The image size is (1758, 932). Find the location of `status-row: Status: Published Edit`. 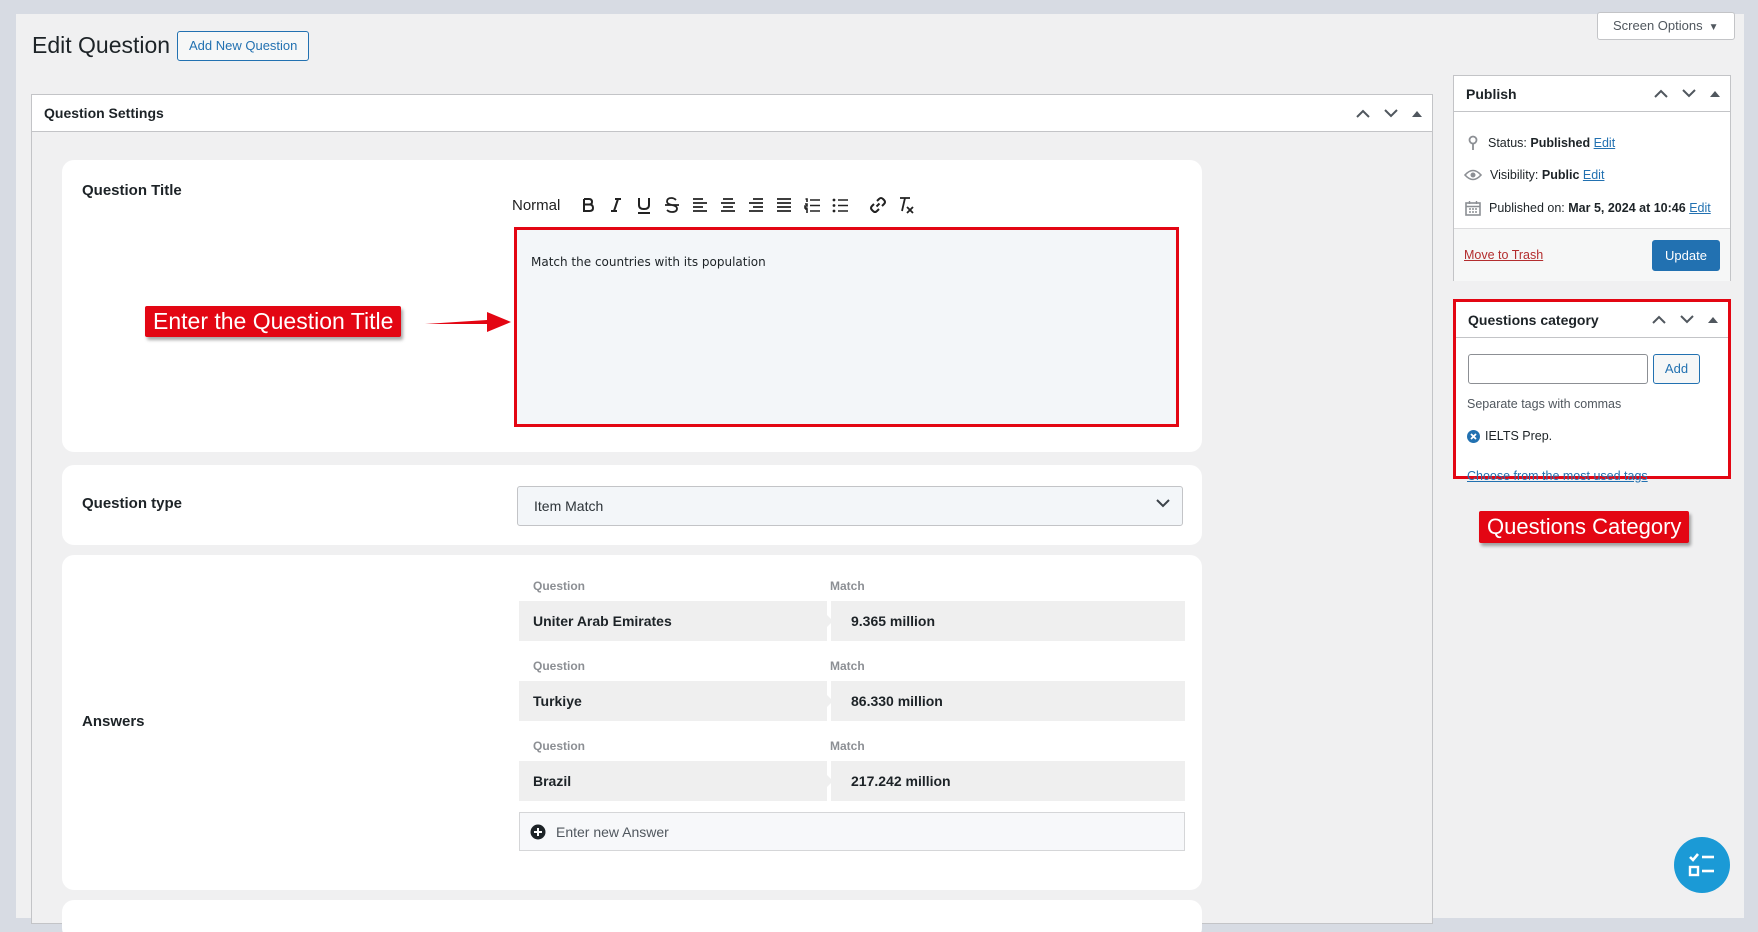

status-row: Status: Published Edit is located at coordinates (1540, 143).